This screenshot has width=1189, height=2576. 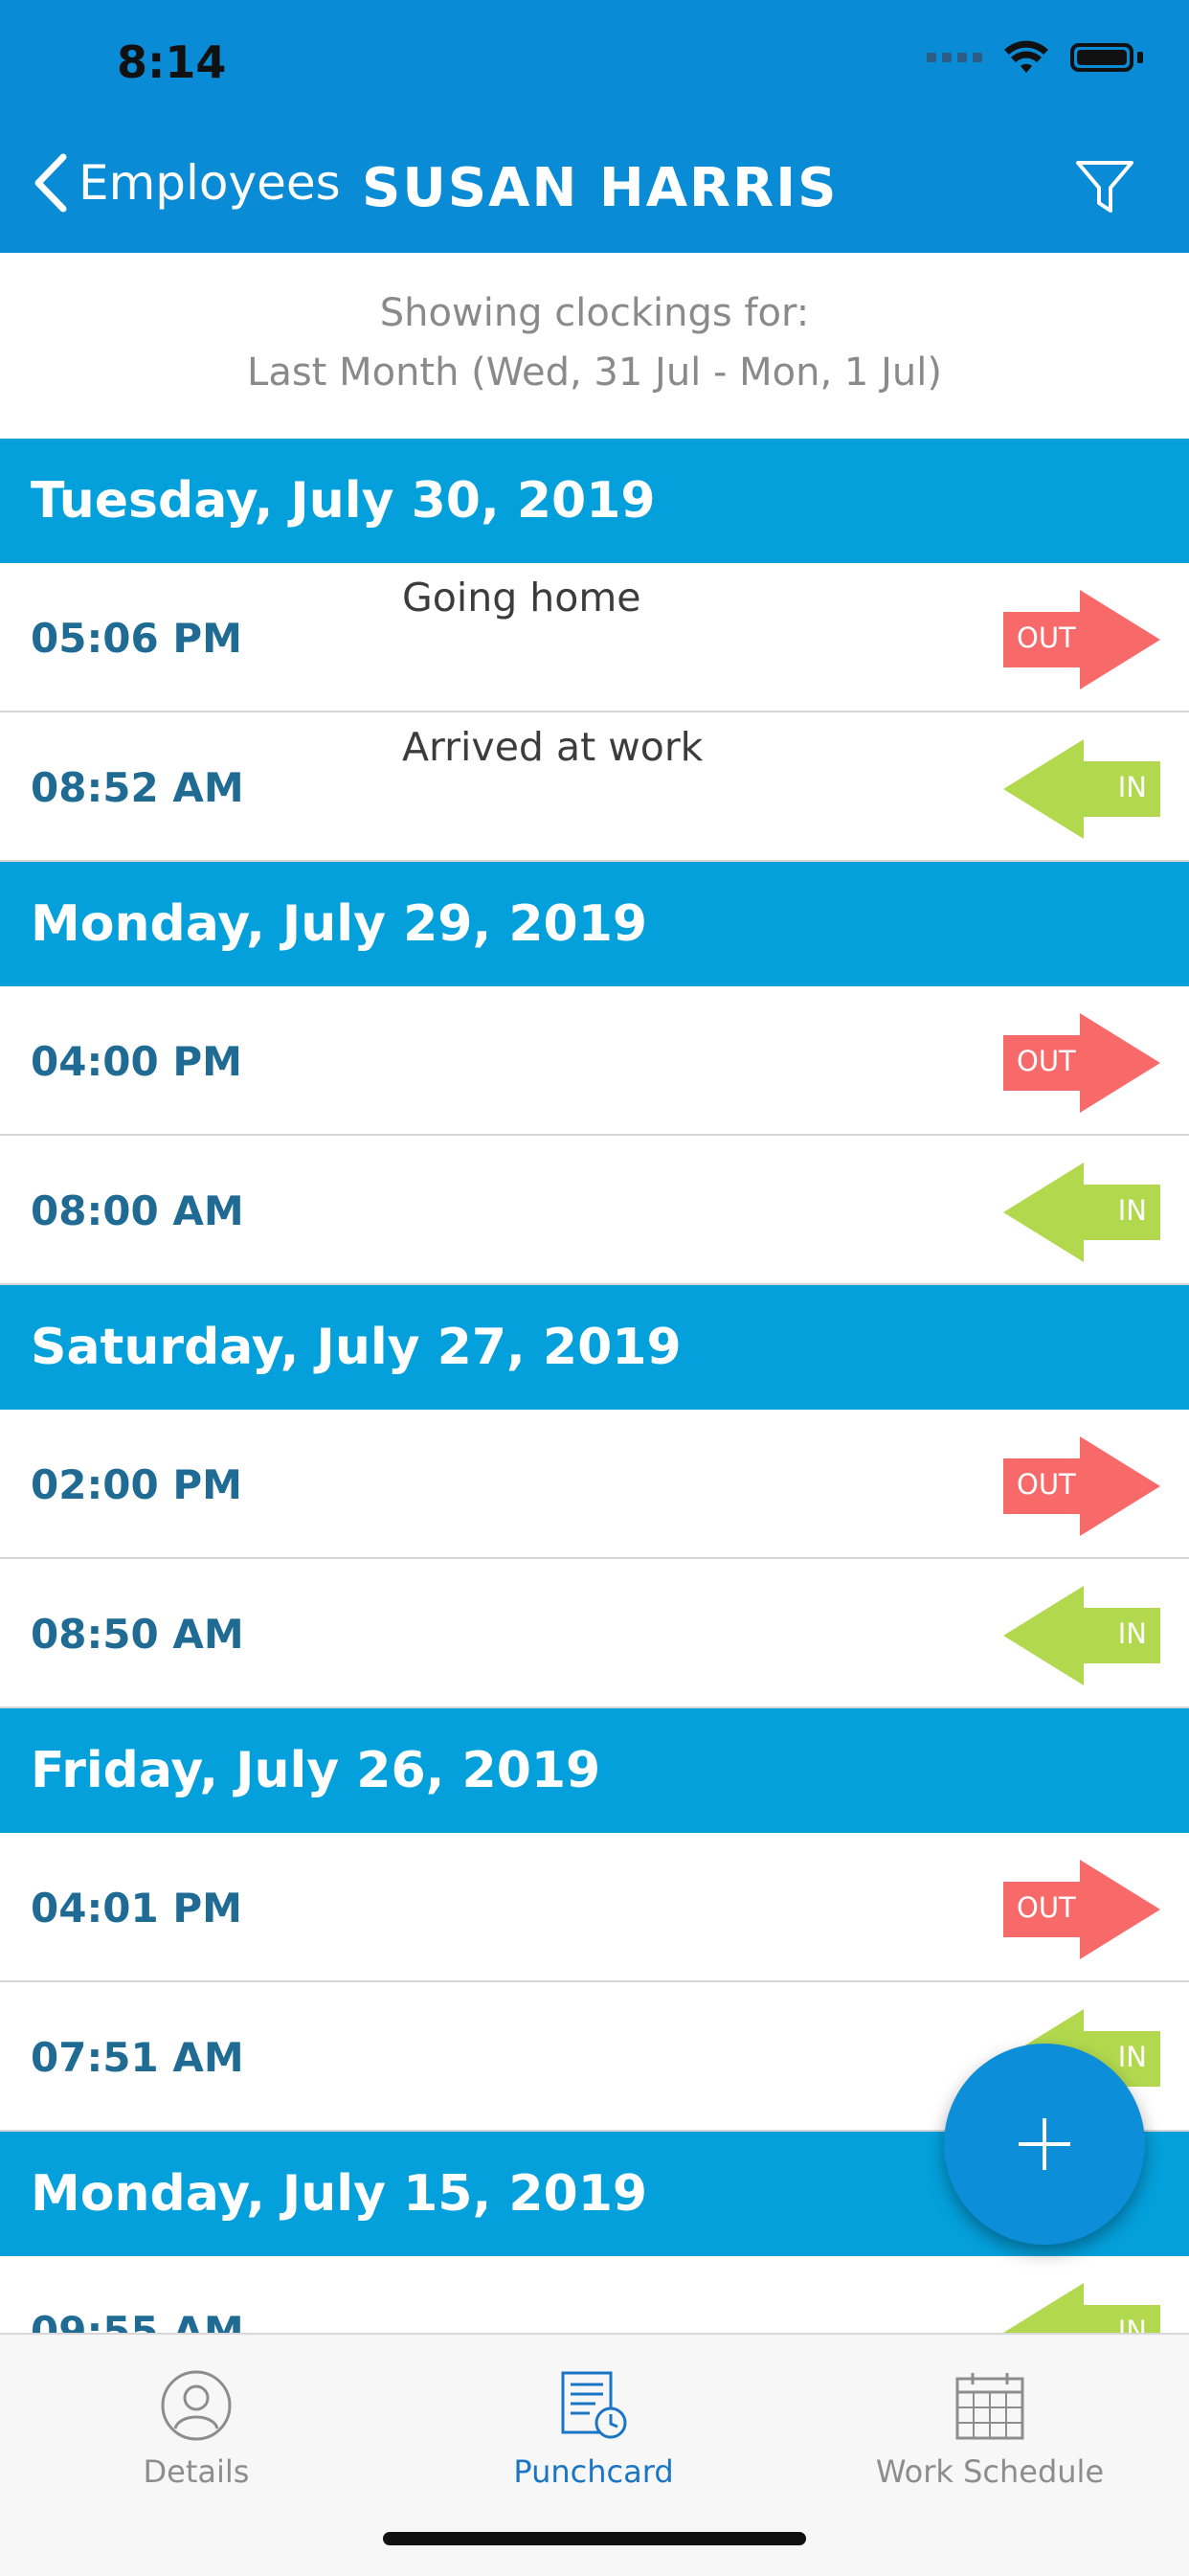 What do you see at coordinates (594, 126) in the screenshot?
I see `app-header: 8:14 Employees SUSAN HARRIS` at bounding box center [594, 126].